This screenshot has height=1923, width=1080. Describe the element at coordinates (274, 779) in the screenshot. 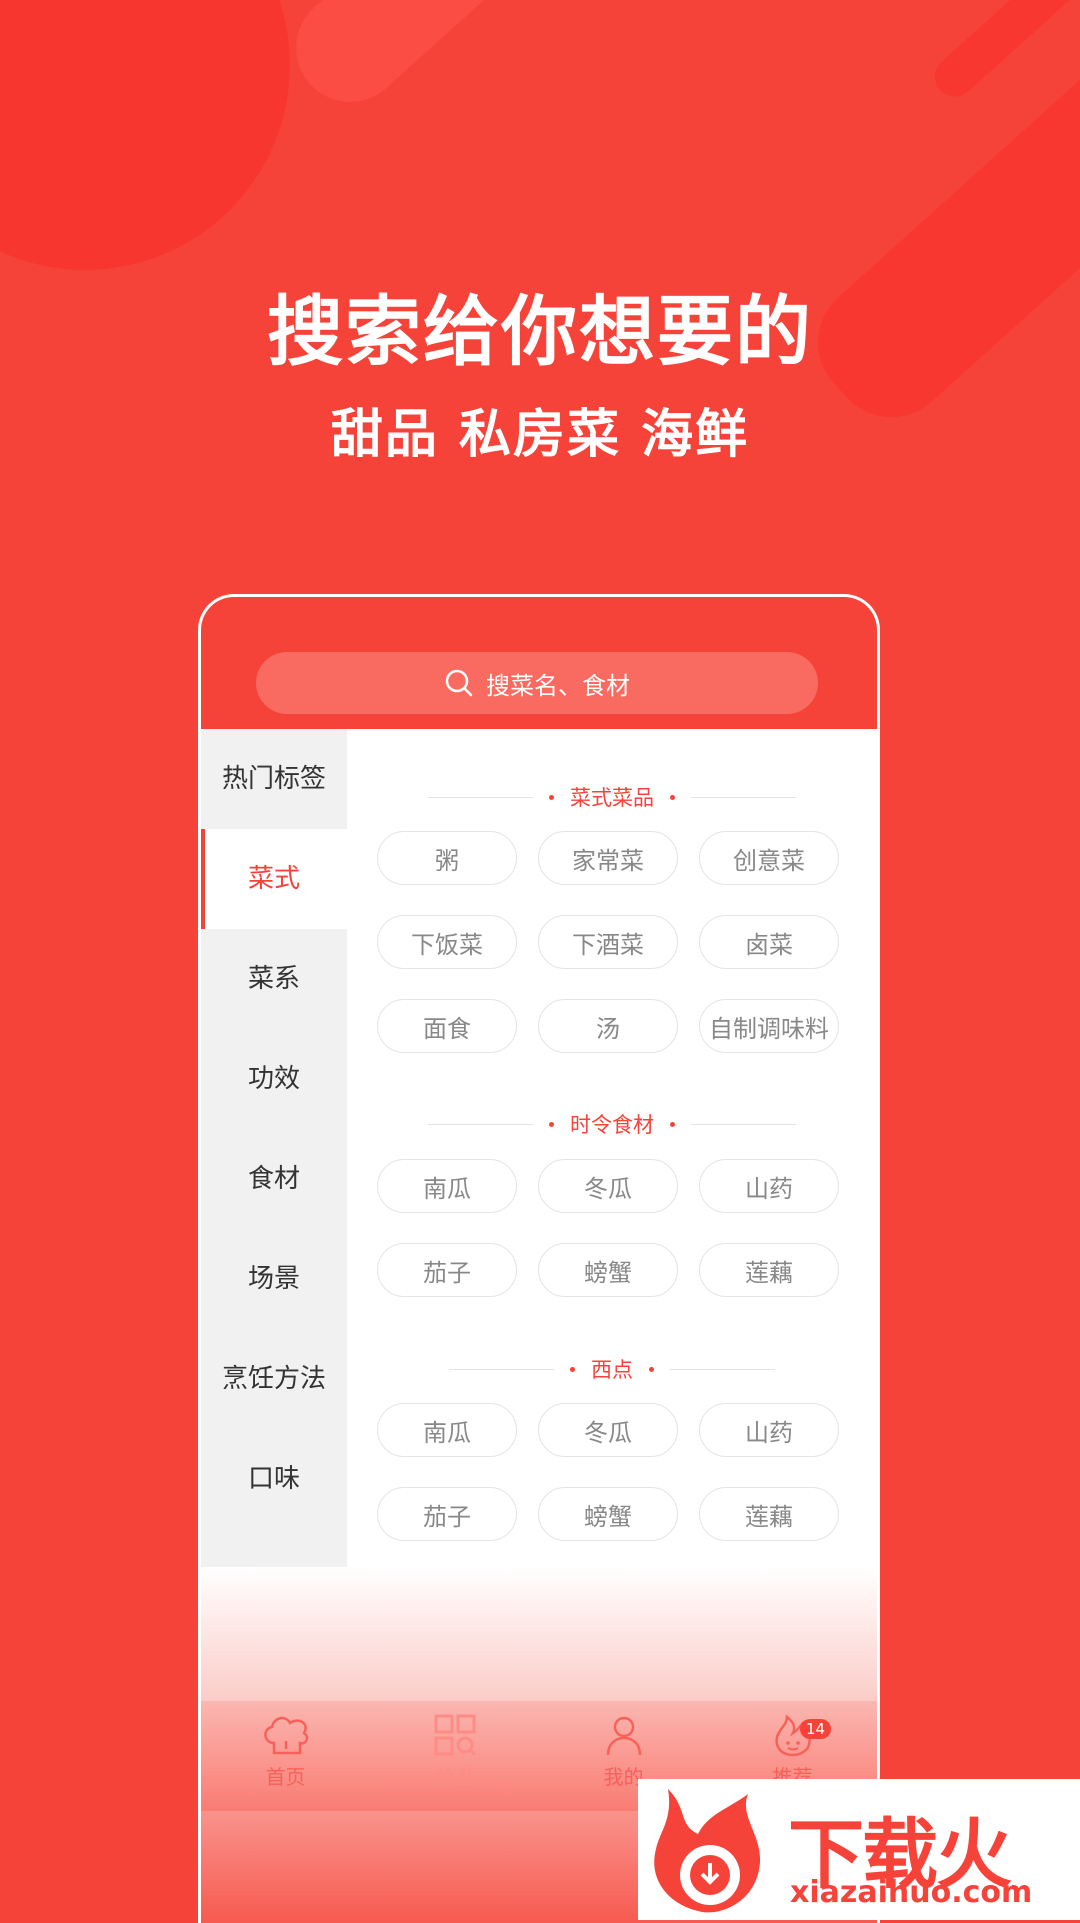

I see `sidebar-item-hot-tags: 热门标签` at that location.